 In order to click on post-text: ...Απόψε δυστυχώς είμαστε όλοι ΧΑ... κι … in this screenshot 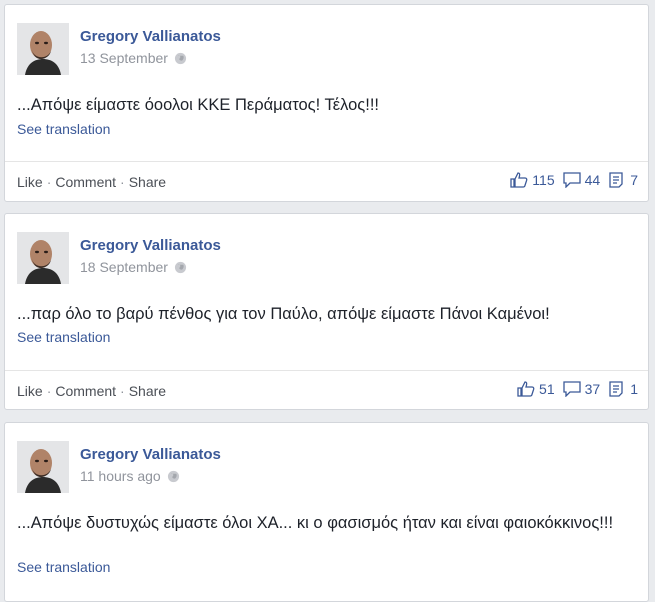, I will do `click(315, 523)`.